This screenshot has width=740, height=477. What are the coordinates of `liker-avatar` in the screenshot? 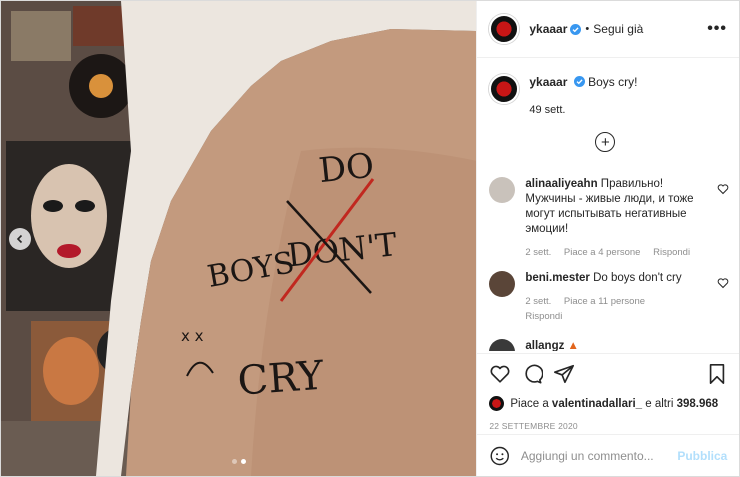 It's located at (497, 403).